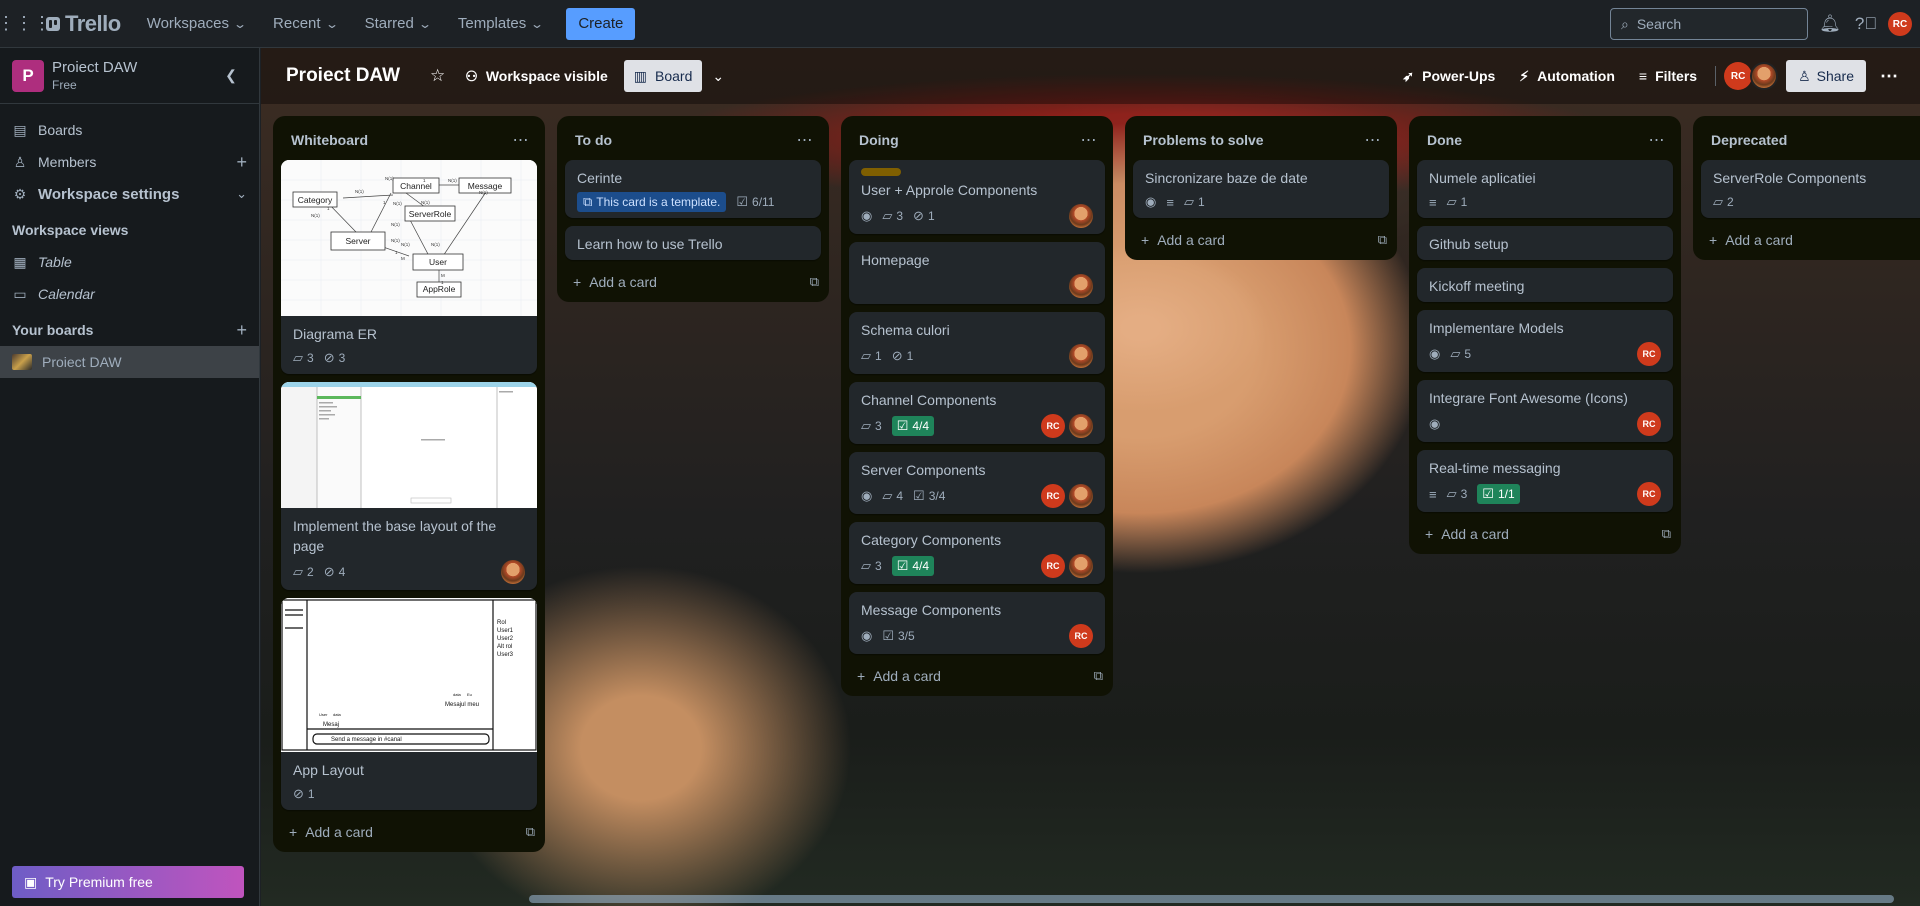  I want to click on card: Server Components ◉ ▱ 4 ☑ 3/4 RC, so click(977, 483).